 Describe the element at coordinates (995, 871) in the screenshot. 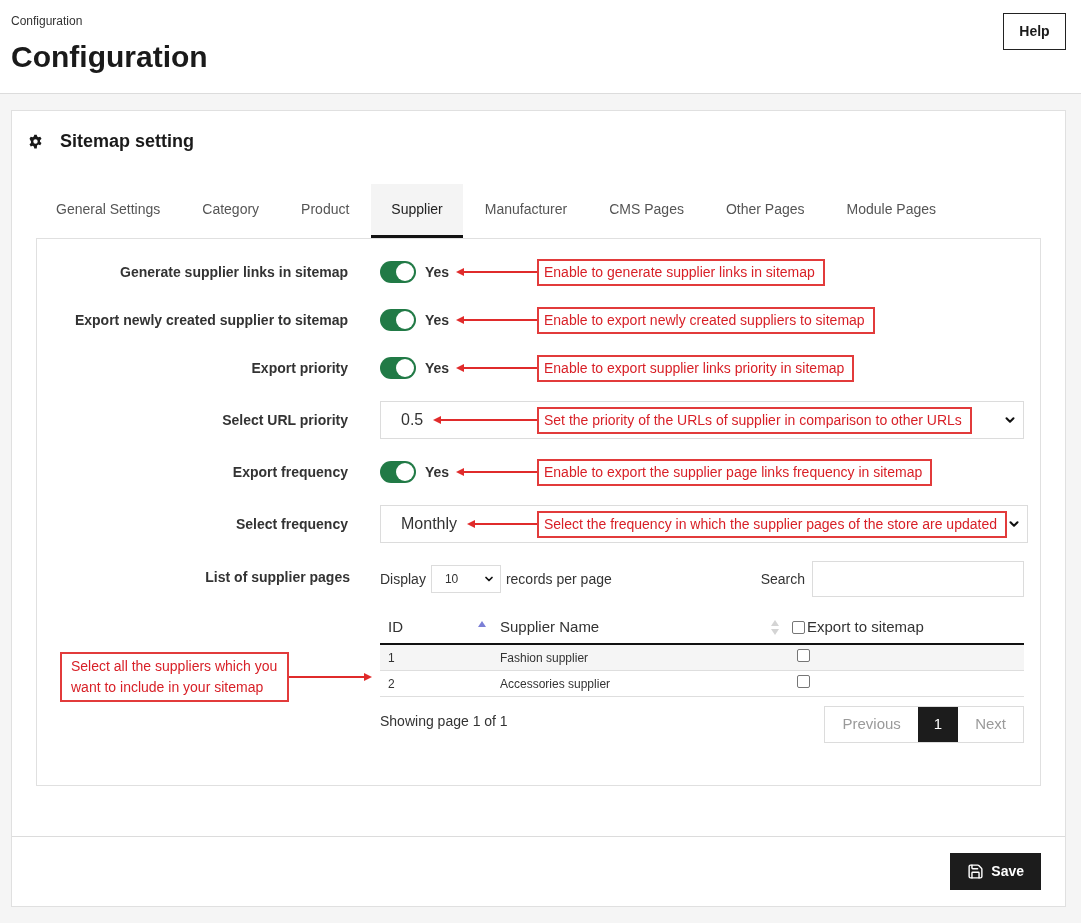

I see `save-button: Save` at that location.